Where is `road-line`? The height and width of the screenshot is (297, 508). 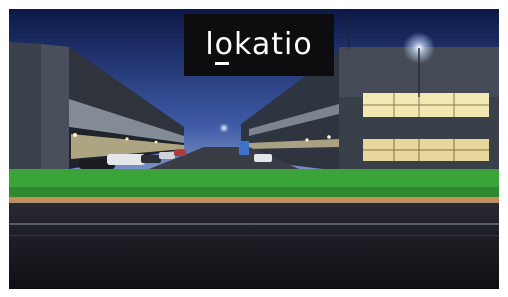
road-line is located at coordinates (254, 224).